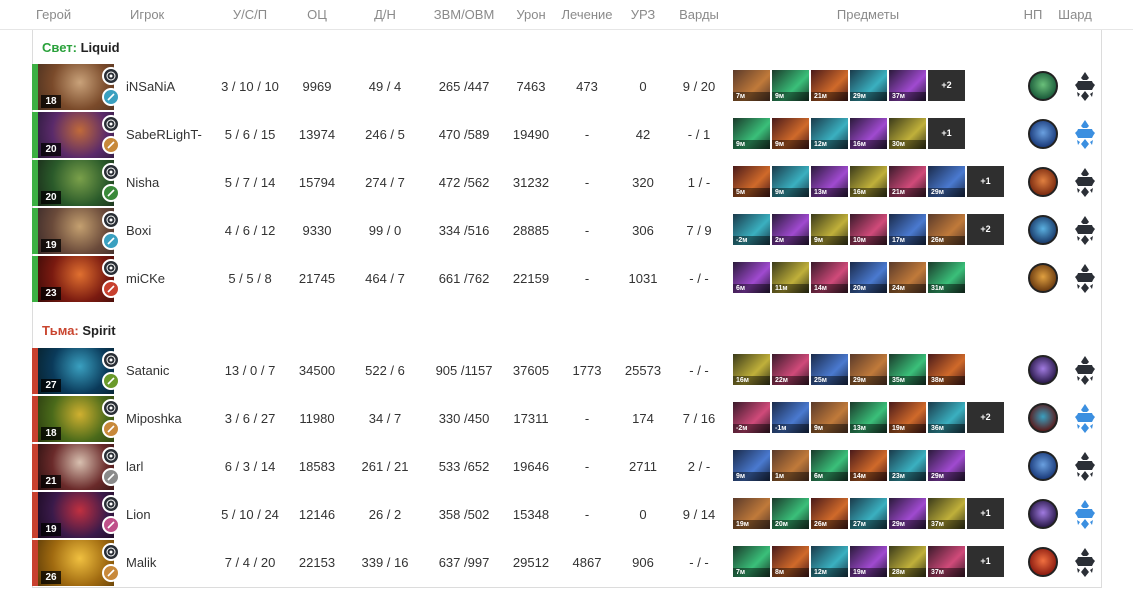  Describe the element at coordinates (147, 15) in the screenshot. I see `col-player: Игрок` at that location.